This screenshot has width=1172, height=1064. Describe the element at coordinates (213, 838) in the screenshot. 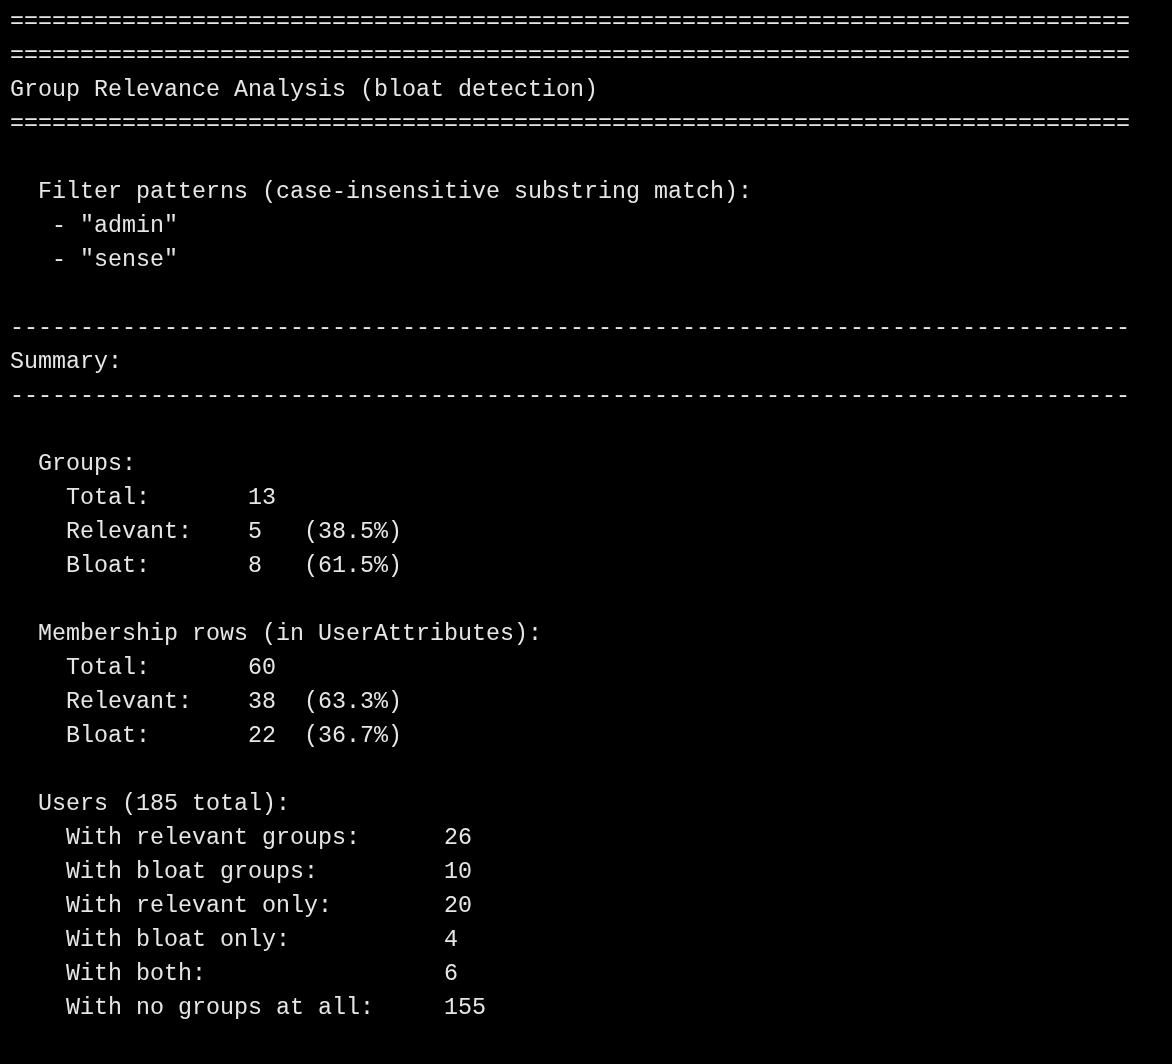

I see `stat-label: With relevant groups:` at that location.